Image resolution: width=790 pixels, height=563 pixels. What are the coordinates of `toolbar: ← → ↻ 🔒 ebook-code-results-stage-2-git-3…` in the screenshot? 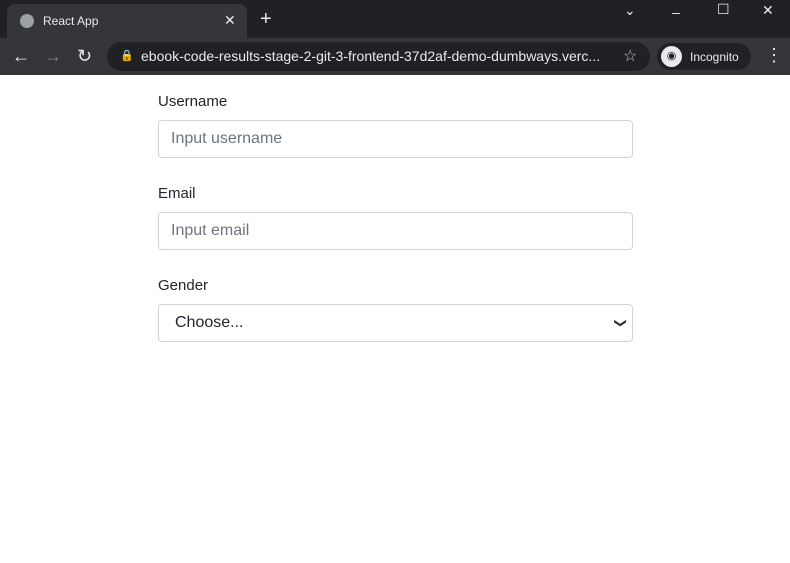 It's located at (395, 56).